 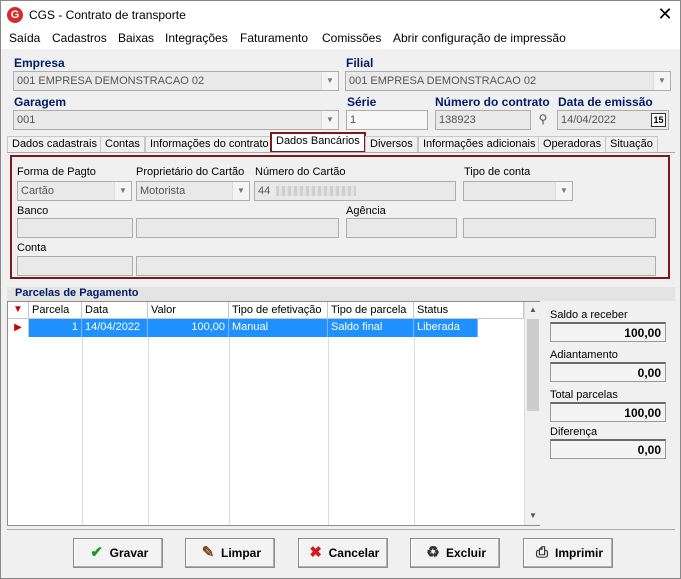 I want to click on garagem-select: 001 ▼, so click(x=176, y=120).